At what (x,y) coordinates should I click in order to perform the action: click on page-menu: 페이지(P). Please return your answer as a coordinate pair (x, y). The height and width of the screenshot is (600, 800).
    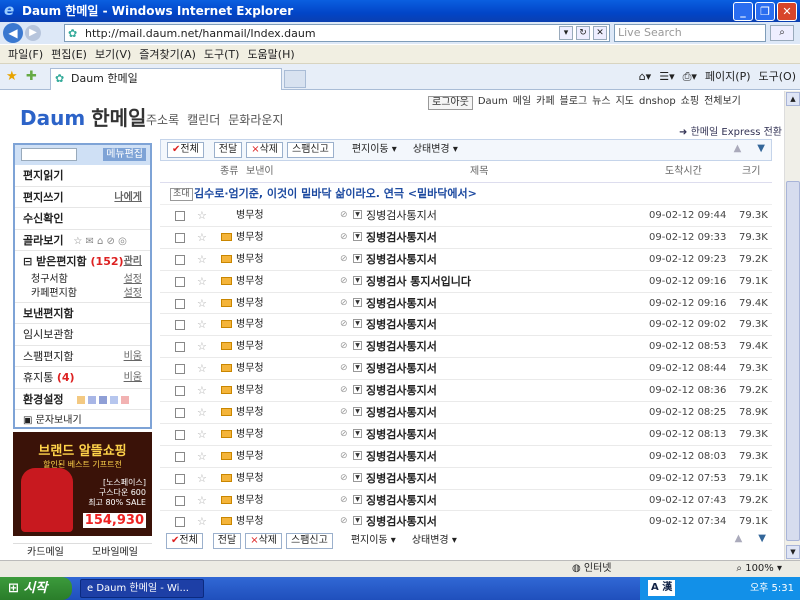
    Looking at the image, I should click on (728, 77).